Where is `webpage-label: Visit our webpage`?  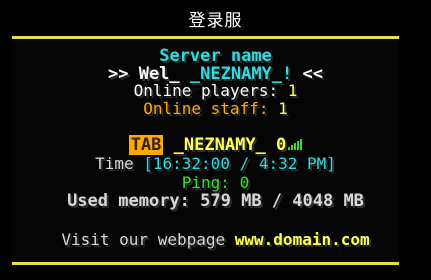
webpage-label: Visit our webpage is located at coordinates (143, 239).